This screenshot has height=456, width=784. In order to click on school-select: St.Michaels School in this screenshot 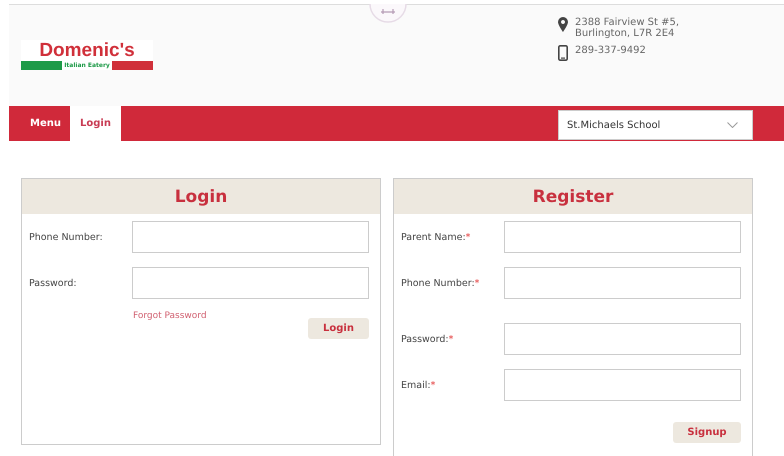, I will do `click(655, 125)`.